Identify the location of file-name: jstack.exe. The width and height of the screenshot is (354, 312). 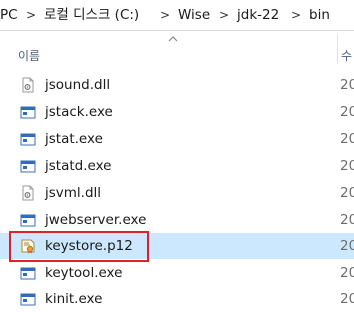
(79, 112).